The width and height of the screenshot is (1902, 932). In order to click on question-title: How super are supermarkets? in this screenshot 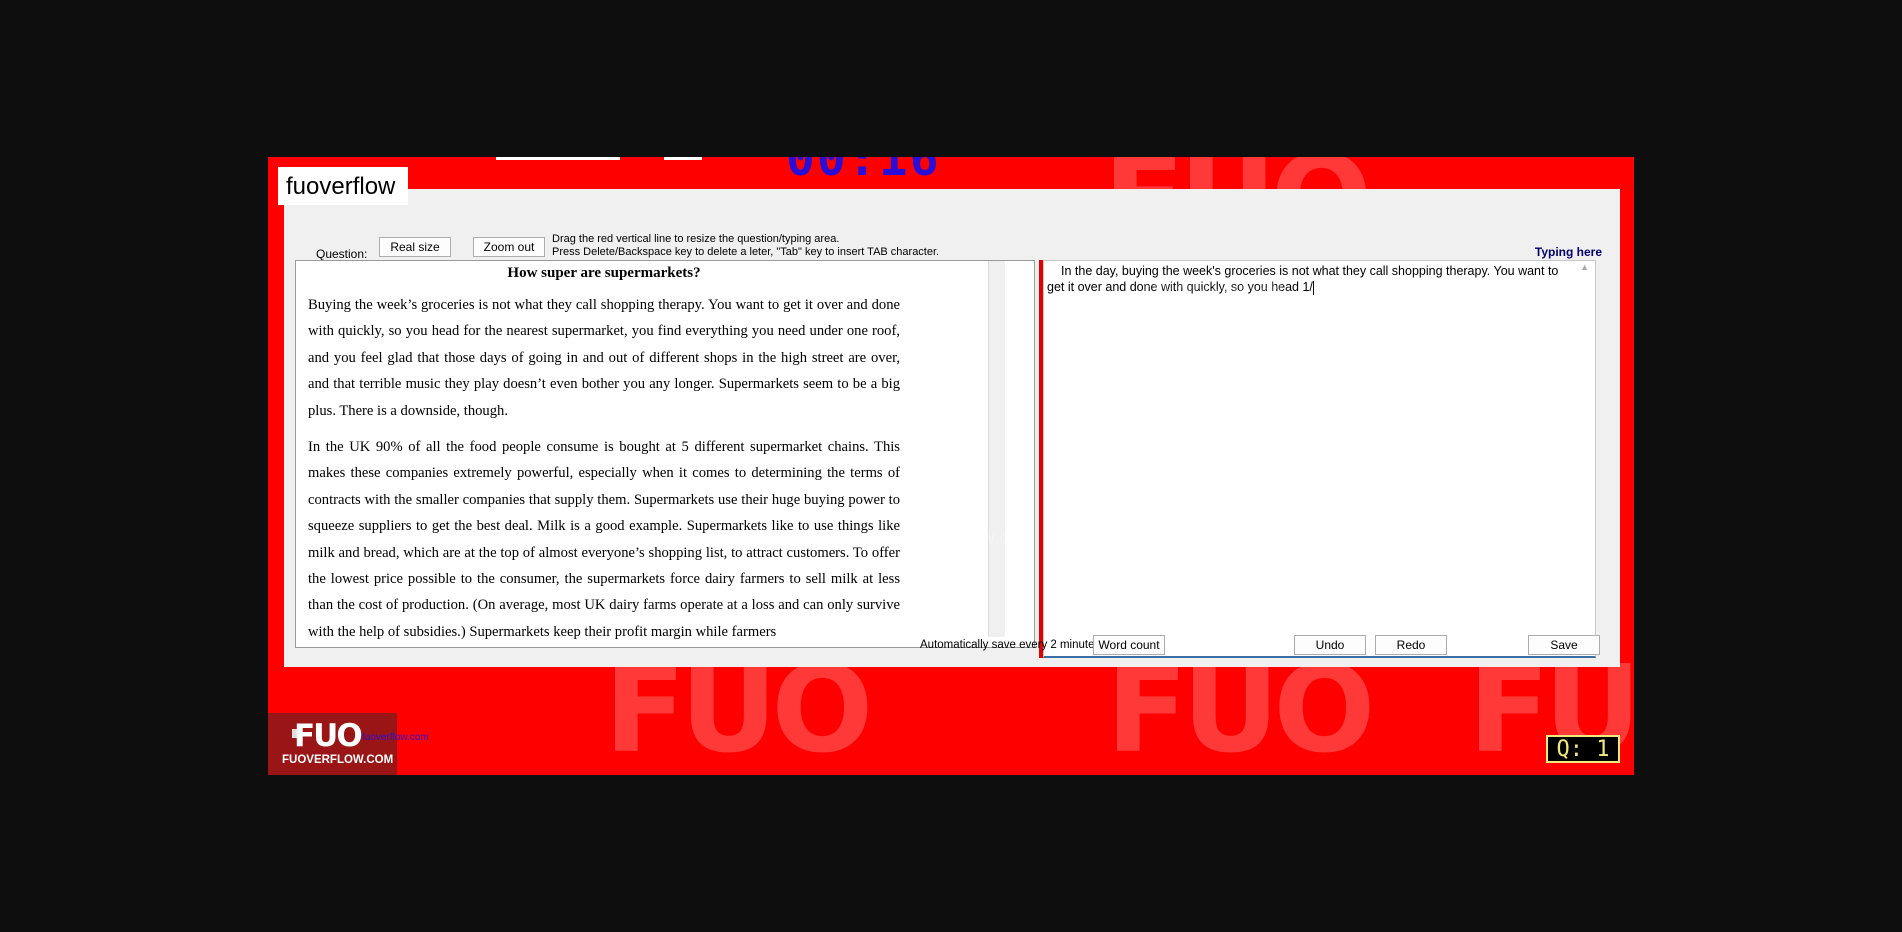, I will do `click(604, 273)`.